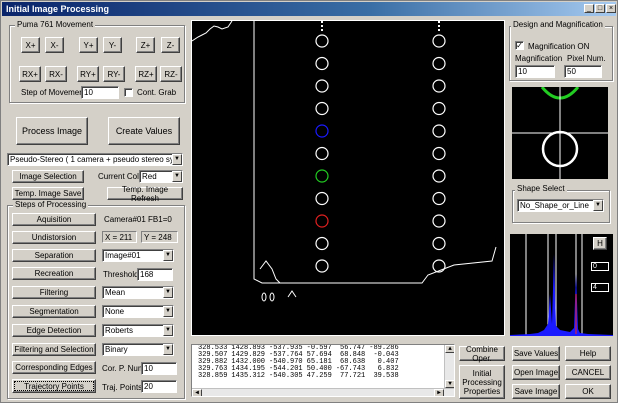 The image size is (618, 403). What do you see at coordinates (482, 382) in the screenshot?
I see `initial-processing-properties-button: Initial Processing Properties` at bounding box center [482, 382].